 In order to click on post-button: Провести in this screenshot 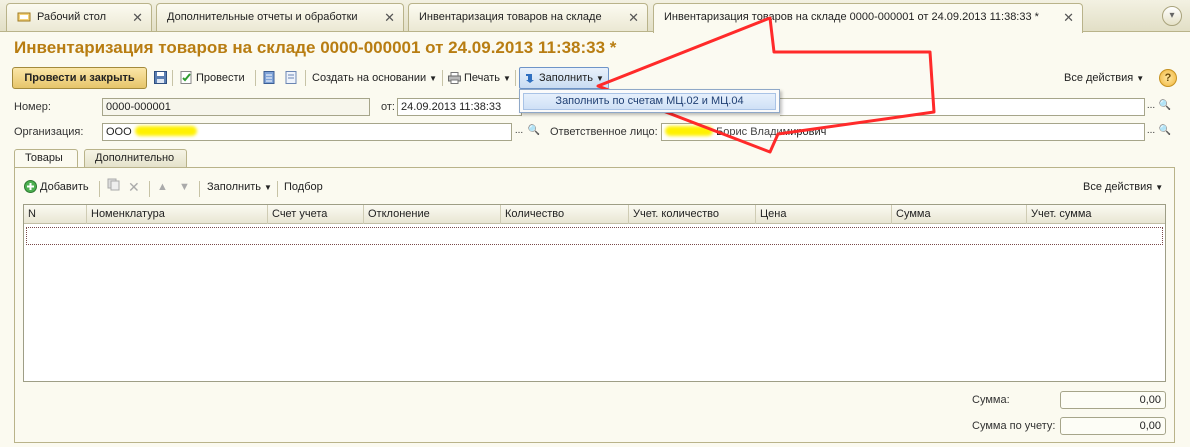, I will do `click(212, 78)`.